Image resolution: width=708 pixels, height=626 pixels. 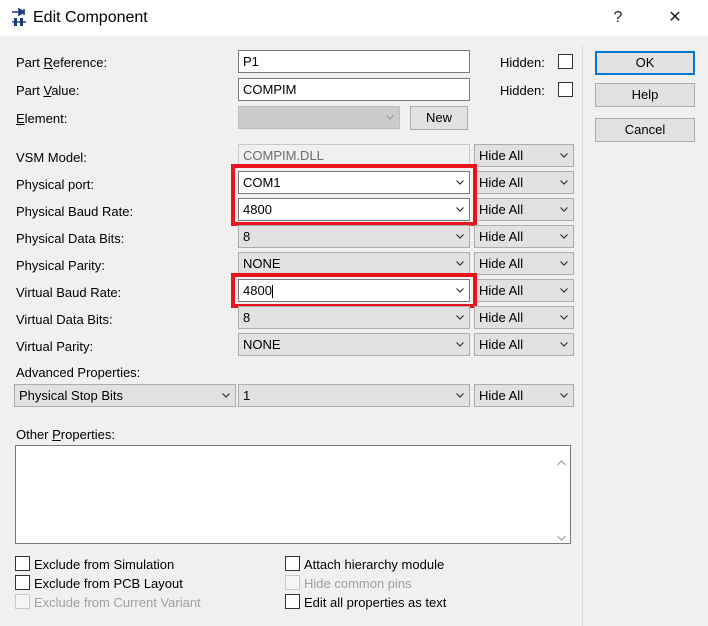 What do you see at coordinates (675, 18) in the screenshot?
I see `close-button: ✕` at bounding box center [675, 18].